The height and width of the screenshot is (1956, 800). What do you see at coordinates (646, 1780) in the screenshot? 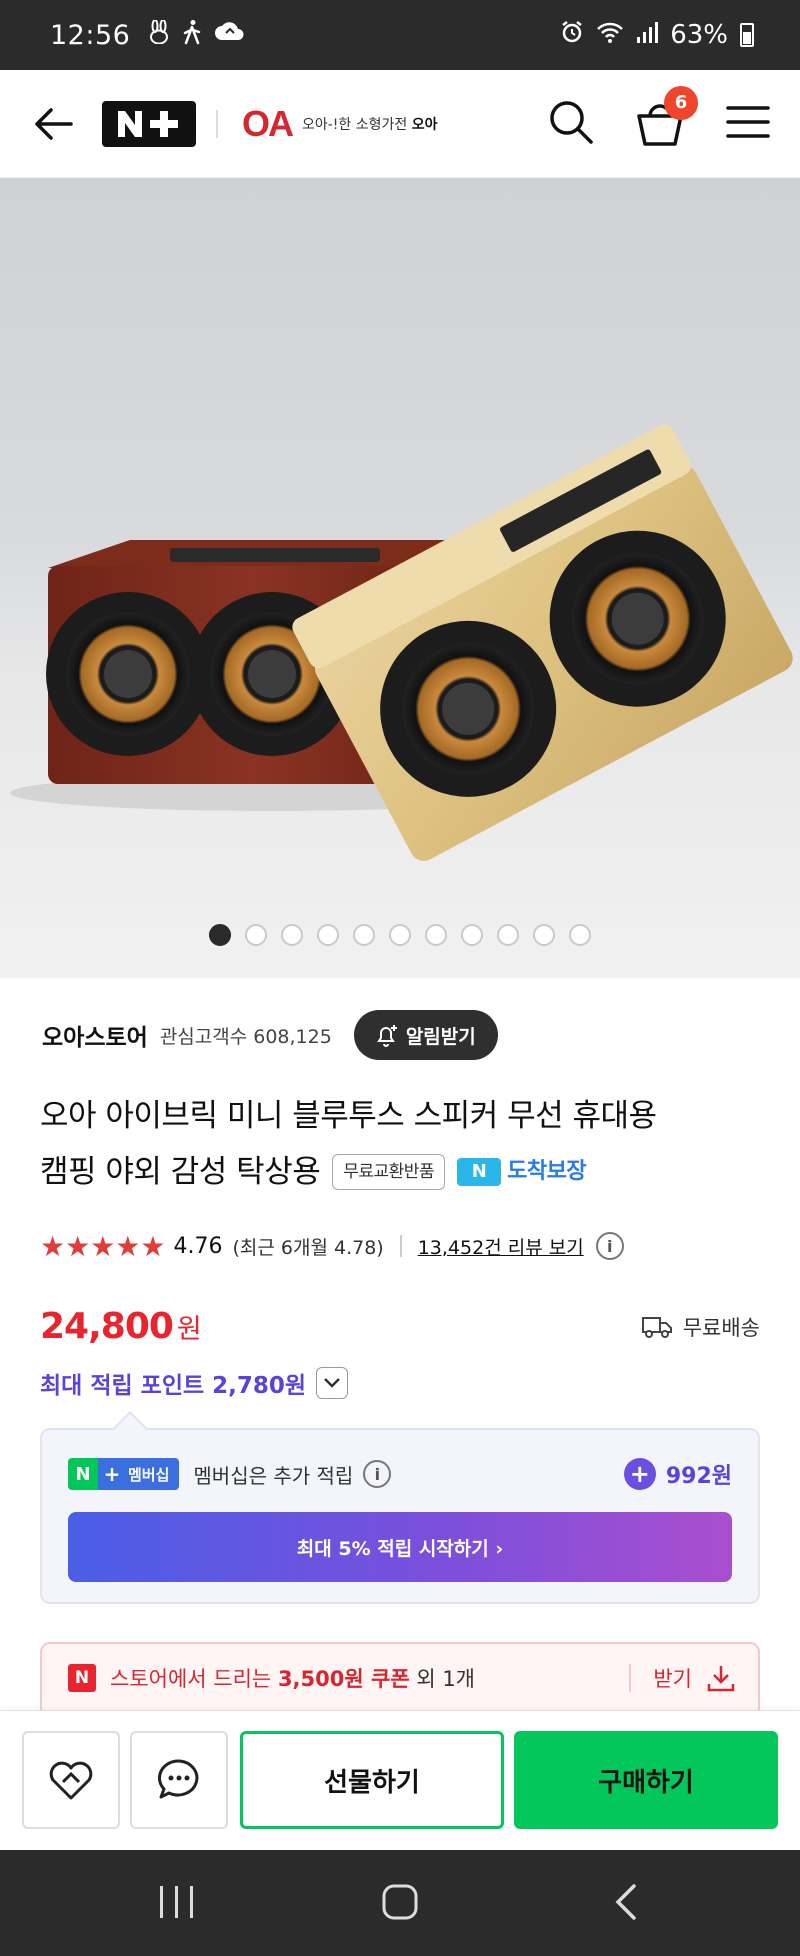
I see `buy-button: 구매하기` at bounding box center [646, 1780].